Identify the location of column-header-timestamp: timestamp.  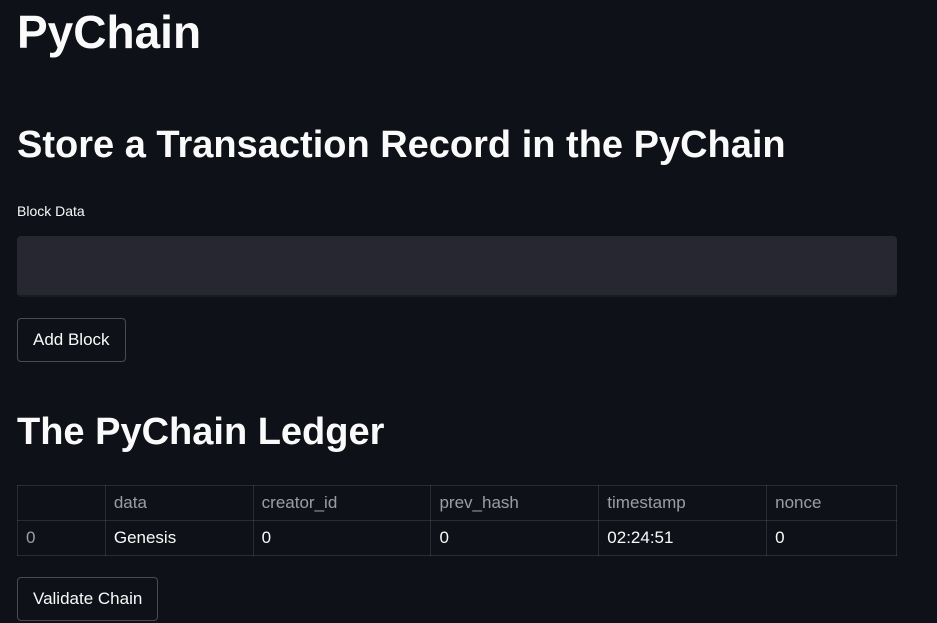
(683, 503).